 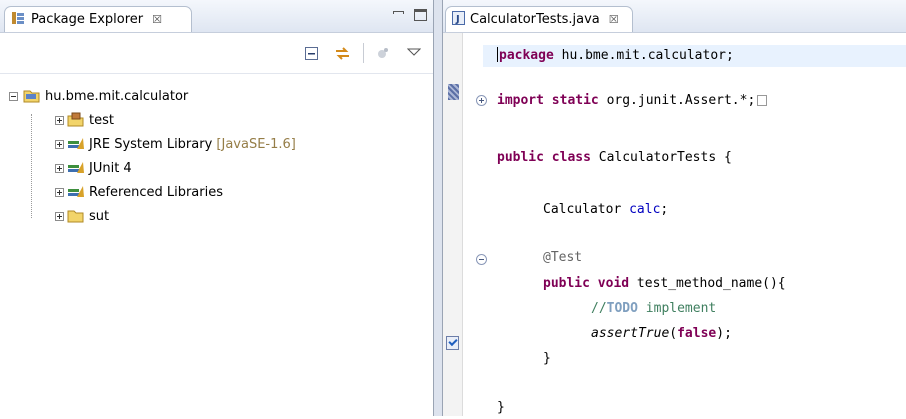 What do you see at coordinates (673, 333) in the screenshot?
I see `code-text: (` at bounding box center [673, 333].